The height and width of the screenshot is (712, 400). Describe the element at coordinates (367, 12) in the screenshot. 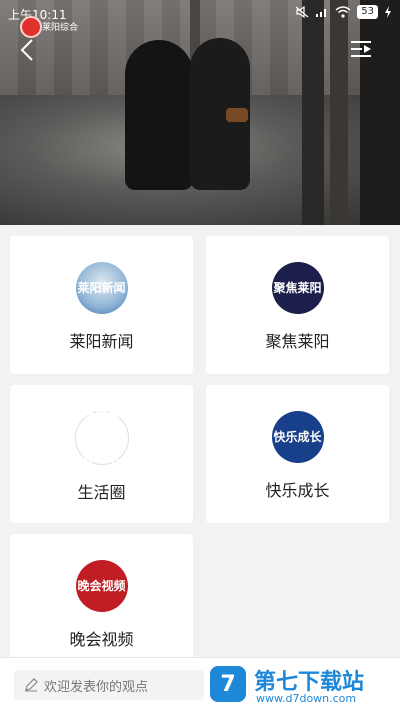

I see `battery-level: 53` at that location.